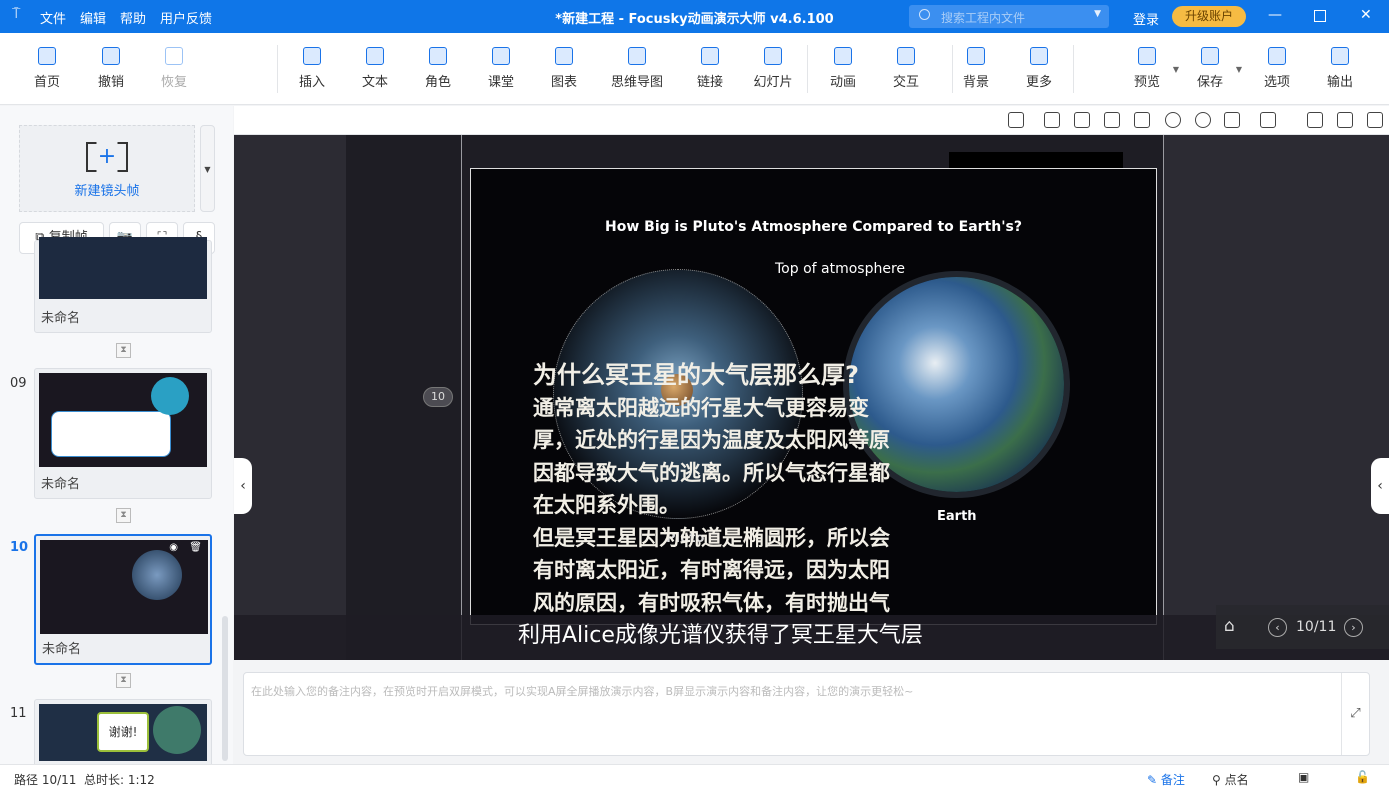 Image resolution: width=1389 pixels, height=790 pixels. What do you see at coordinates (1166, 779) in the screenshot?
I see `notes-button: ✎ 备注` at bounding box center [1166, 779].